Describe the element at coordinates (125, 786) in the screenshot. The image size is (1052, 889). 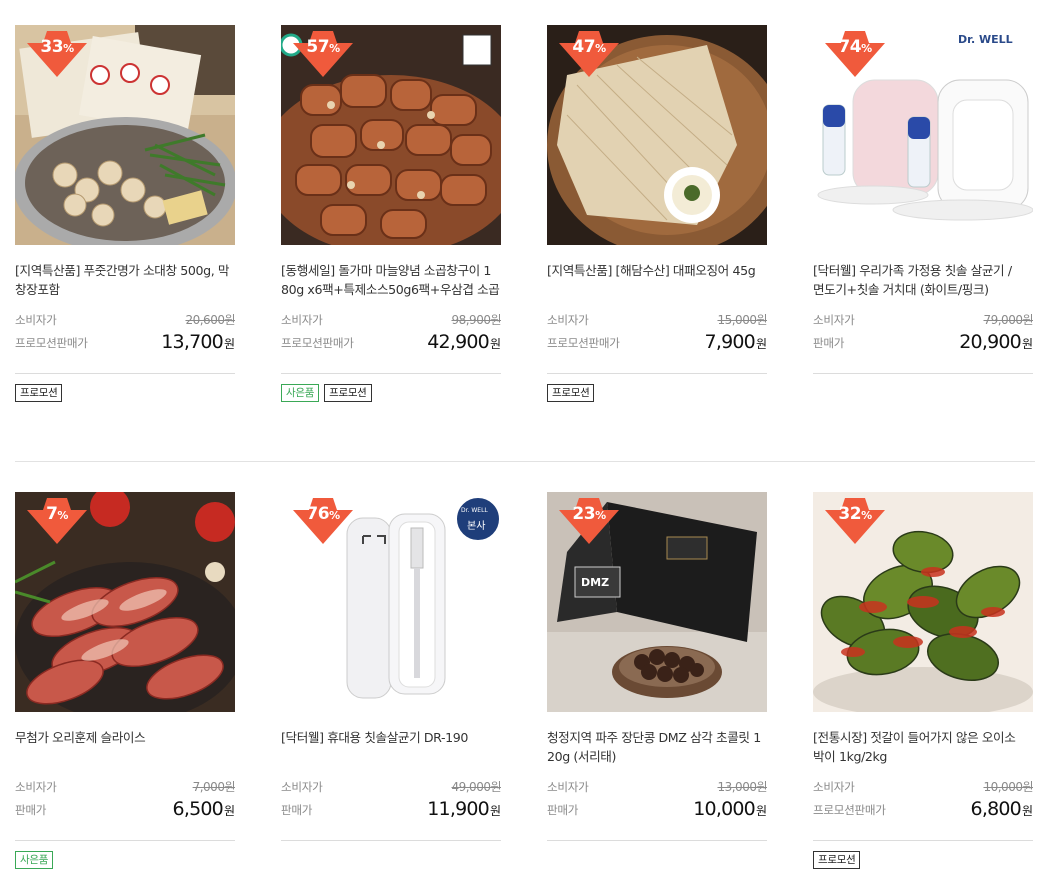
I see `consumer-price-row: 소비자가 7,000원` at that location.